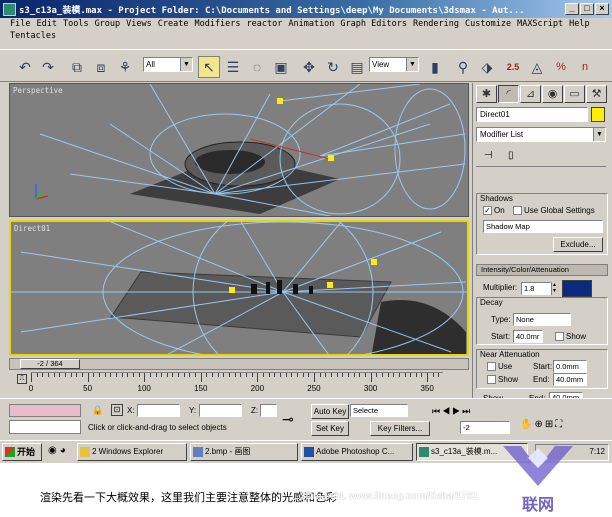  What do you see at coordinates (77, 67) in the screenshot?
I see `select-and-link-icon: ⧉` at bounding box center [77, 67].